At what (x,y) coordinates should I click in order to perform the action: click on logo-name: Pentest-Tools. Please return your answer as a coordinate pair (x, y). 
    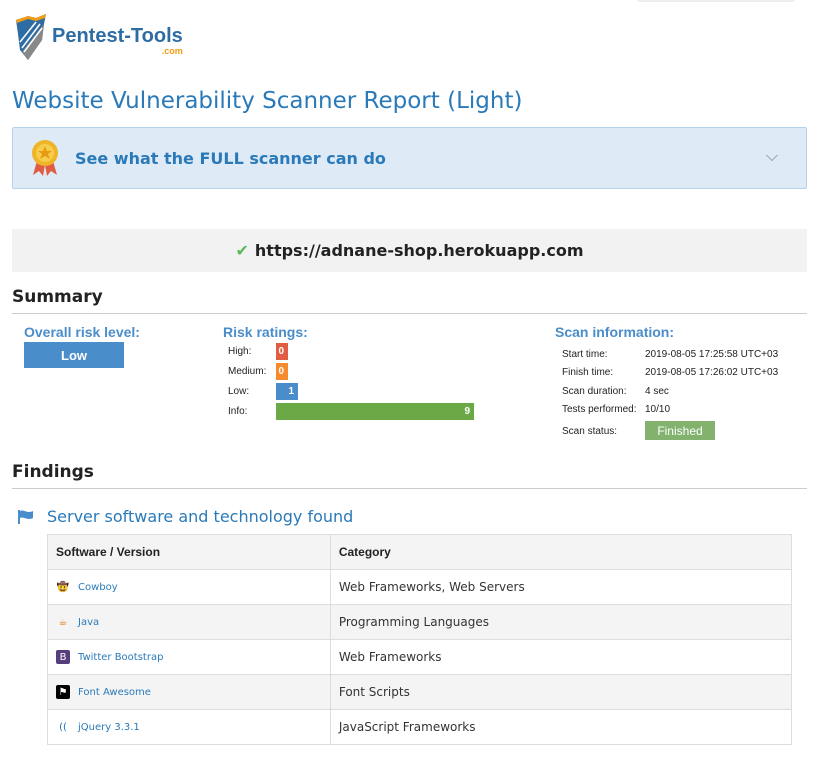
    Looking at the image, I should click on (117, 36).